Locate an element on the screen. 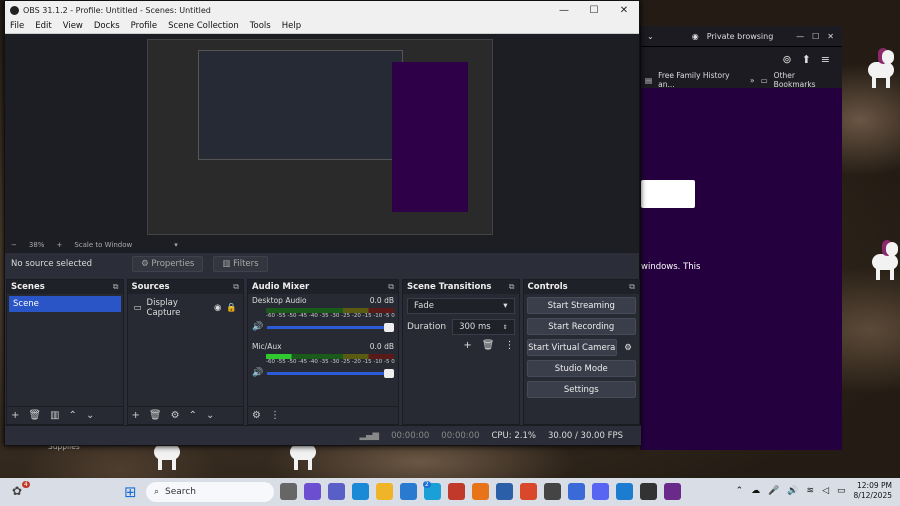  menu-tools: Tools is located at coordinates (260, 26).